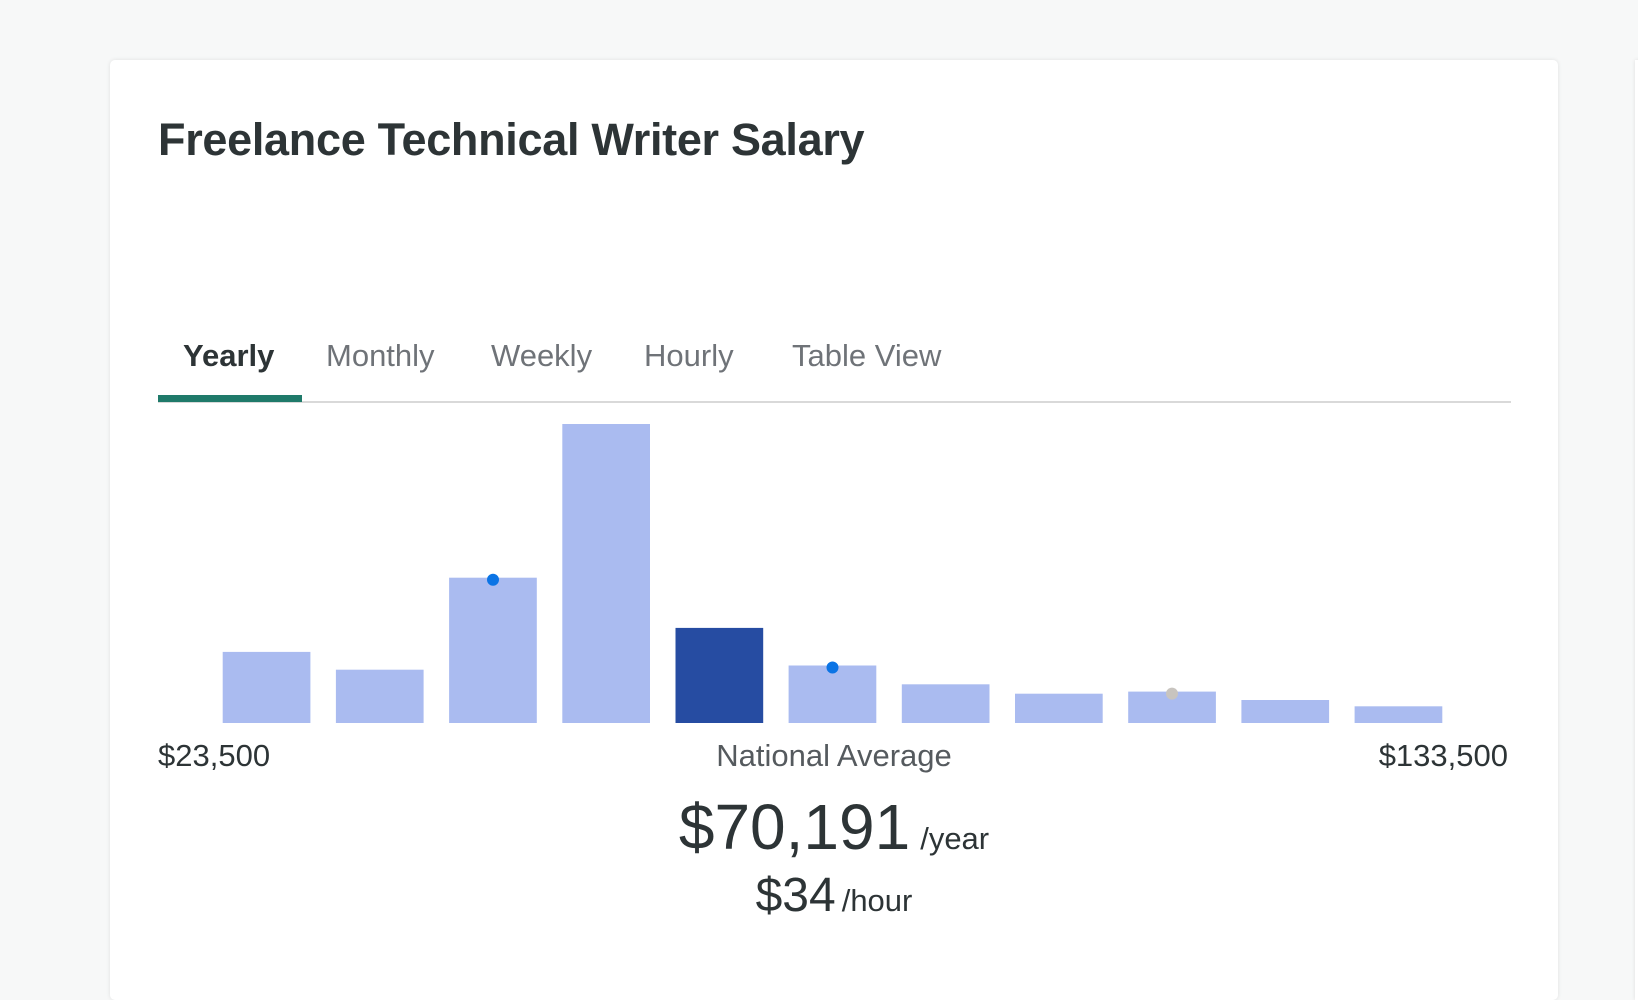 The width and height of the screenshot is (1638, 1000). Describe the element at coordinates (794, 827) in the screenshot. I see `yearly-salary-value: $70,191` at that location.